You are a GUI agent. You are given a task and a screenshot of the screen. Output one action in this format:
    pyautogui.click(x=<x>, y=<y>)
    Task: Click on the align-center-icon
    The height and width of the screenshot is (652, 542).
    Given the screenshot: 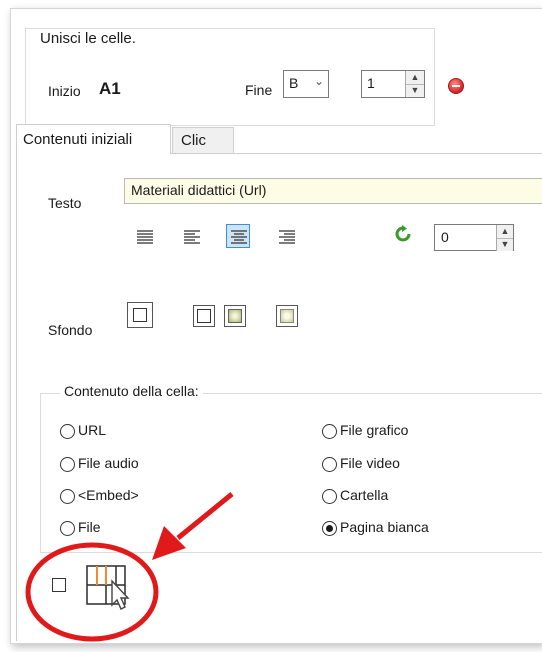 What is the action you would take?
    pyautogui.click(x=239, y=237)
    